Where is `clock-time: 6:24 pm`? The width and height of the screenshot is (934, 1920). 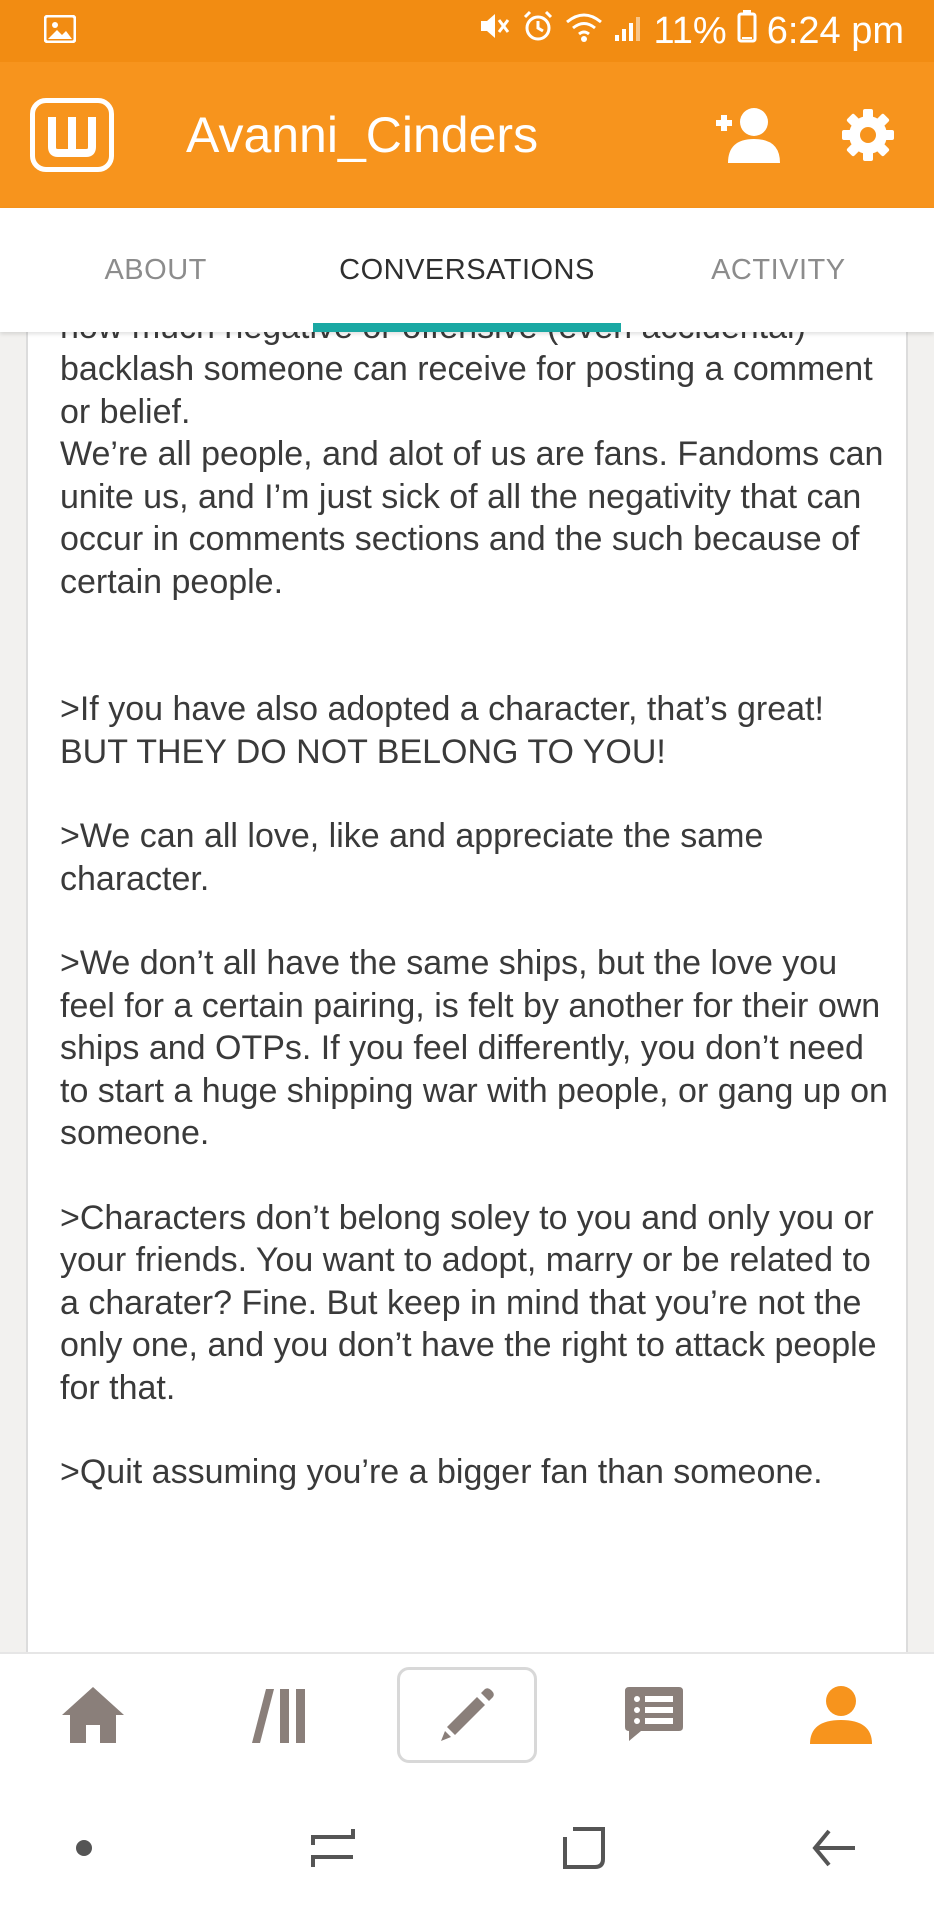
clock-time: 6:24 pm is located at coordinates (835, 30).